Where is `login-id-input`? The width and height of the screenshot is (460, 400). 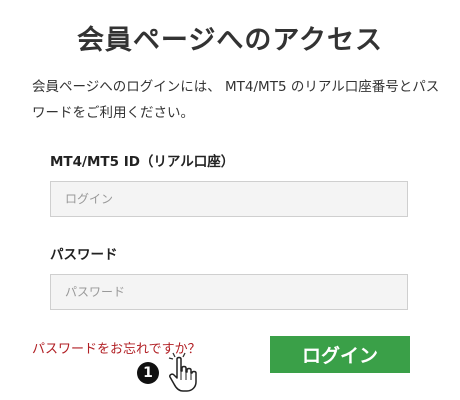 login-id-input is located at coordinates (229, 199).